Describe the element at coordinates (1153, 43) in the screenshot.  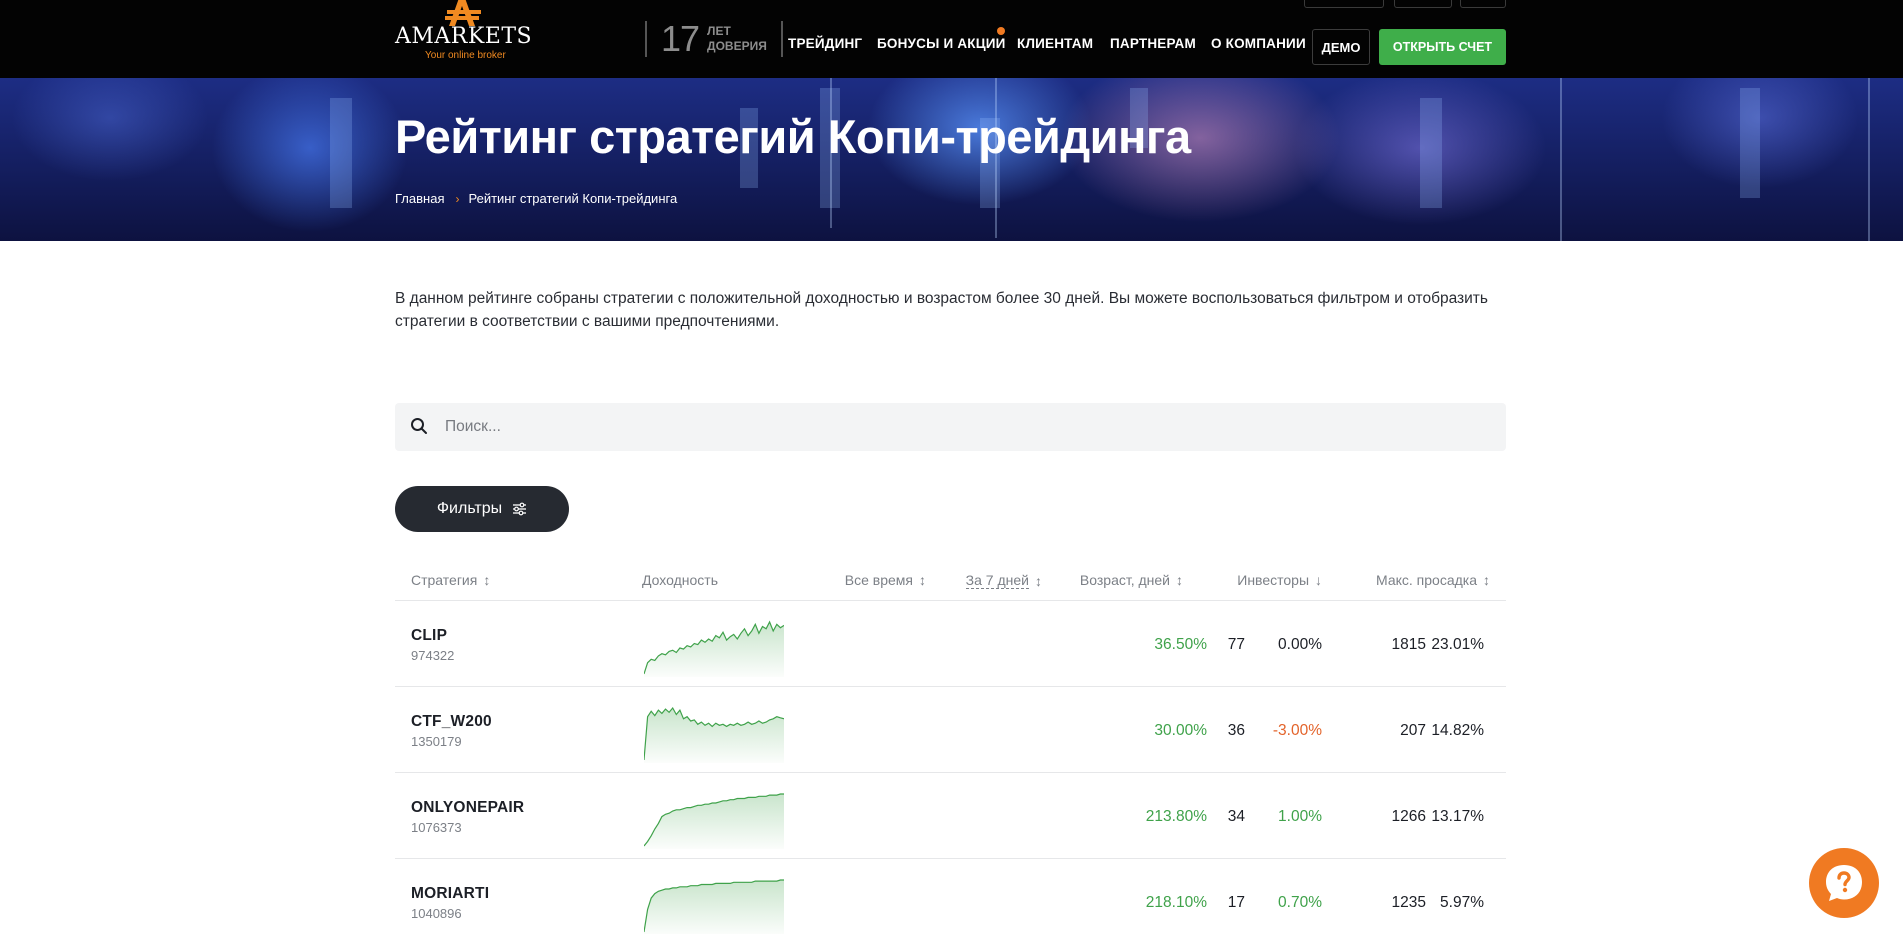
I see `nav-partners: ПАРТНЕРАМ` at that location.